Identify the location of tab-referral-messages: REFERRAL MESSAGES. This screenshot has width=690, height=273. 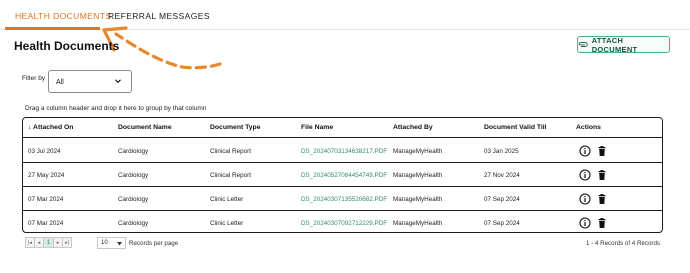
(159, 16).